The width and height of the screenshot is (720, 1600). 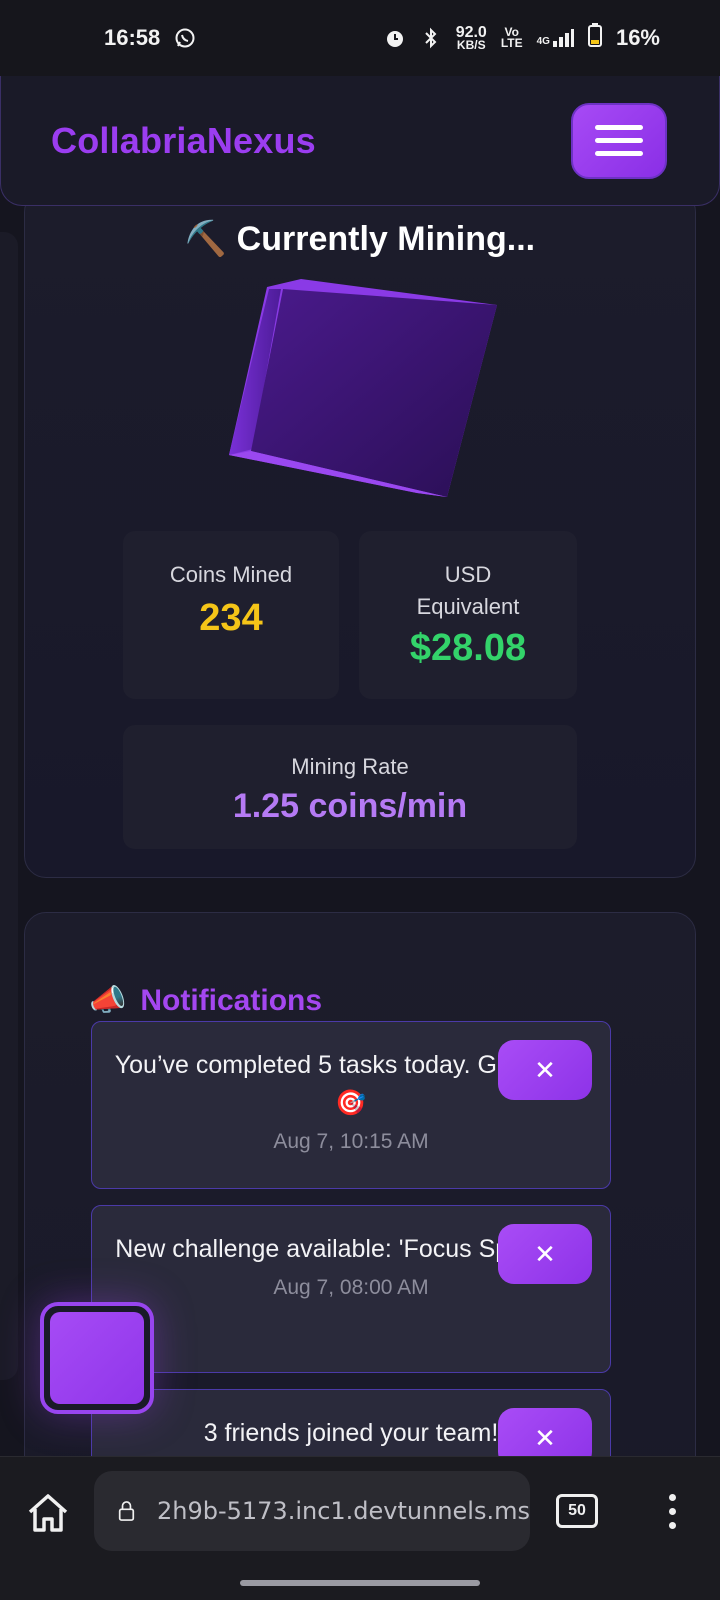 I want to click on notifications-heading: 📣 Notifications, so click(x=205, y=1000).